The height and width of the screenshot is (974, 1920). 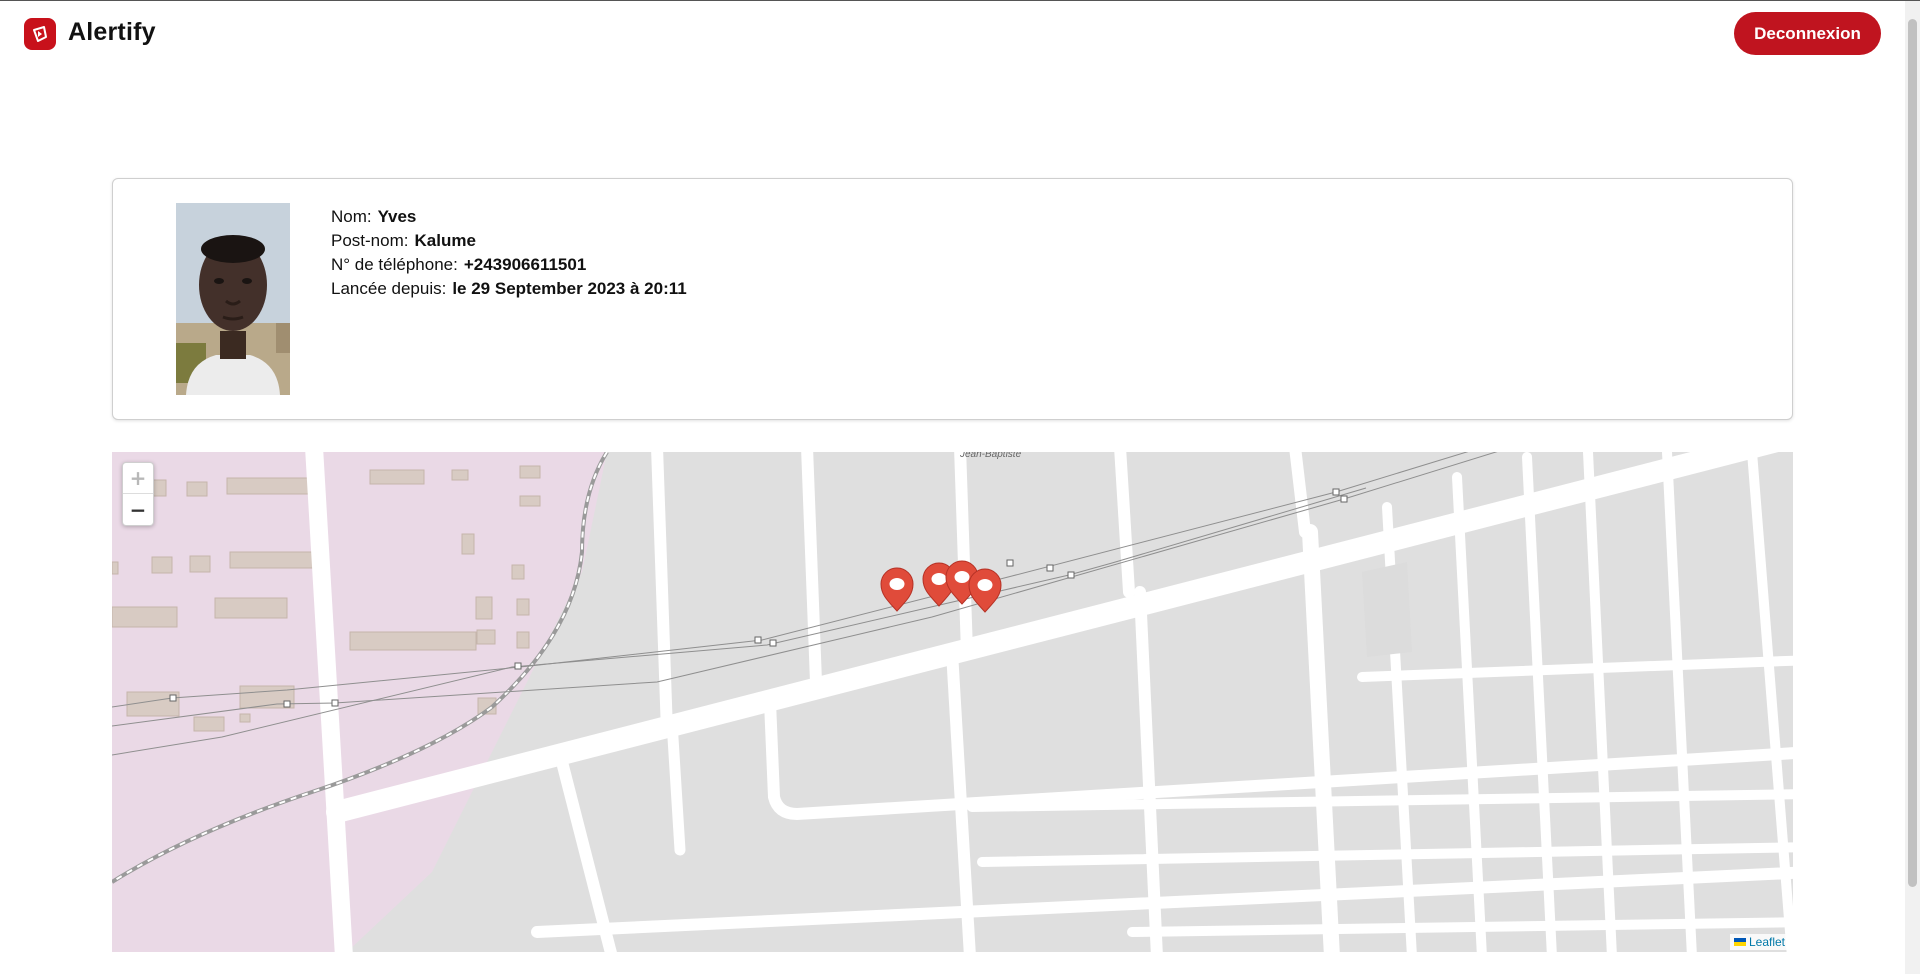 What do you see at coordinates (509, 217) in the screenshot?
I see `info-row-nom: Nom: Yves` at bounding box center [509, 217].